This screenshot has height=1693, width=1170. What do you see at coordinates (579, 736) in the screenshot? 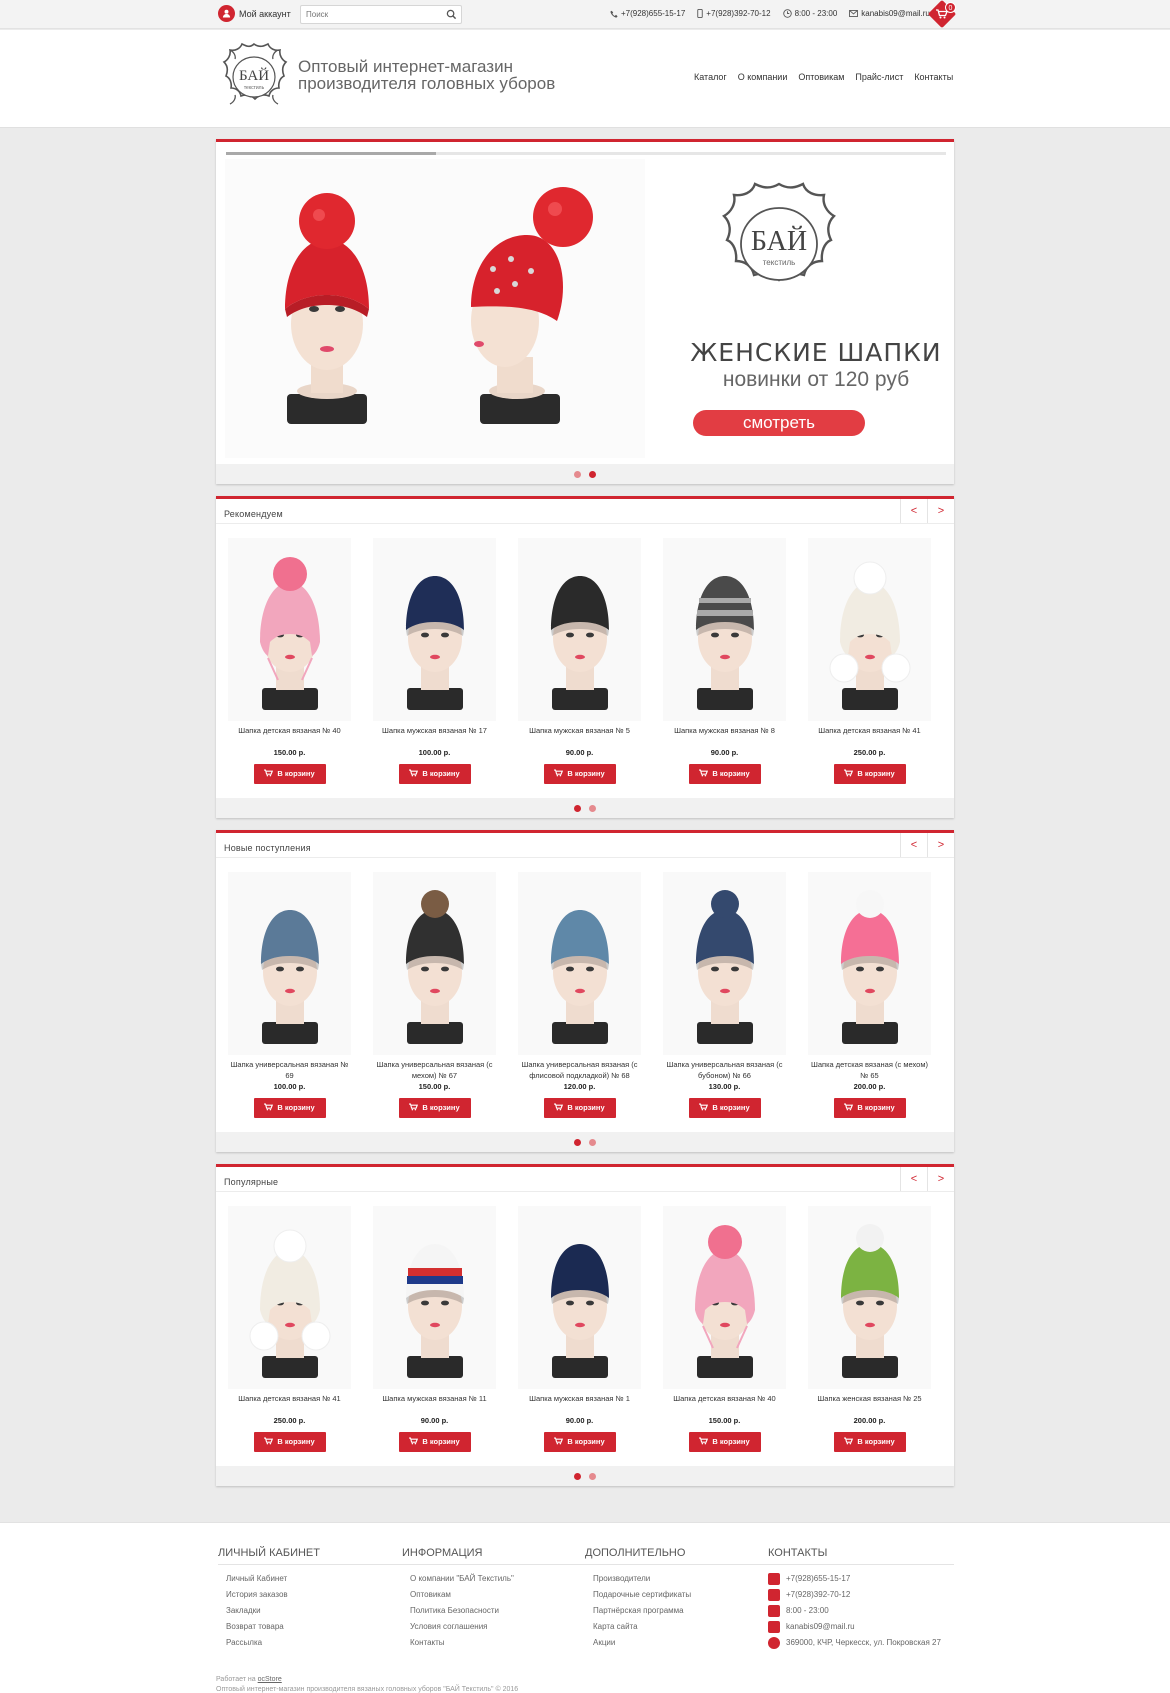
I see `product-name: Шапка мужская вязаная № 5` at bounding box center [579, 736].